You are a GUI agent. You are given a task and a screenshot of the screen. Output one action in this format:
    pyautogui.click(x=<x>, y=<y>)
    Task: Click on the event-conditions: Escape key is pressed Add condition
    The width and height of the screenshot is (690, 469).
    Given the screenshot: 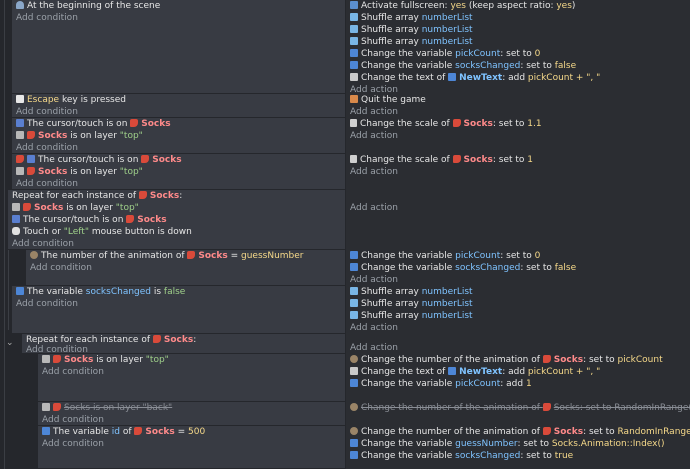 What is the action you would take?
    pyautogui.click(x=178, y=106)
    